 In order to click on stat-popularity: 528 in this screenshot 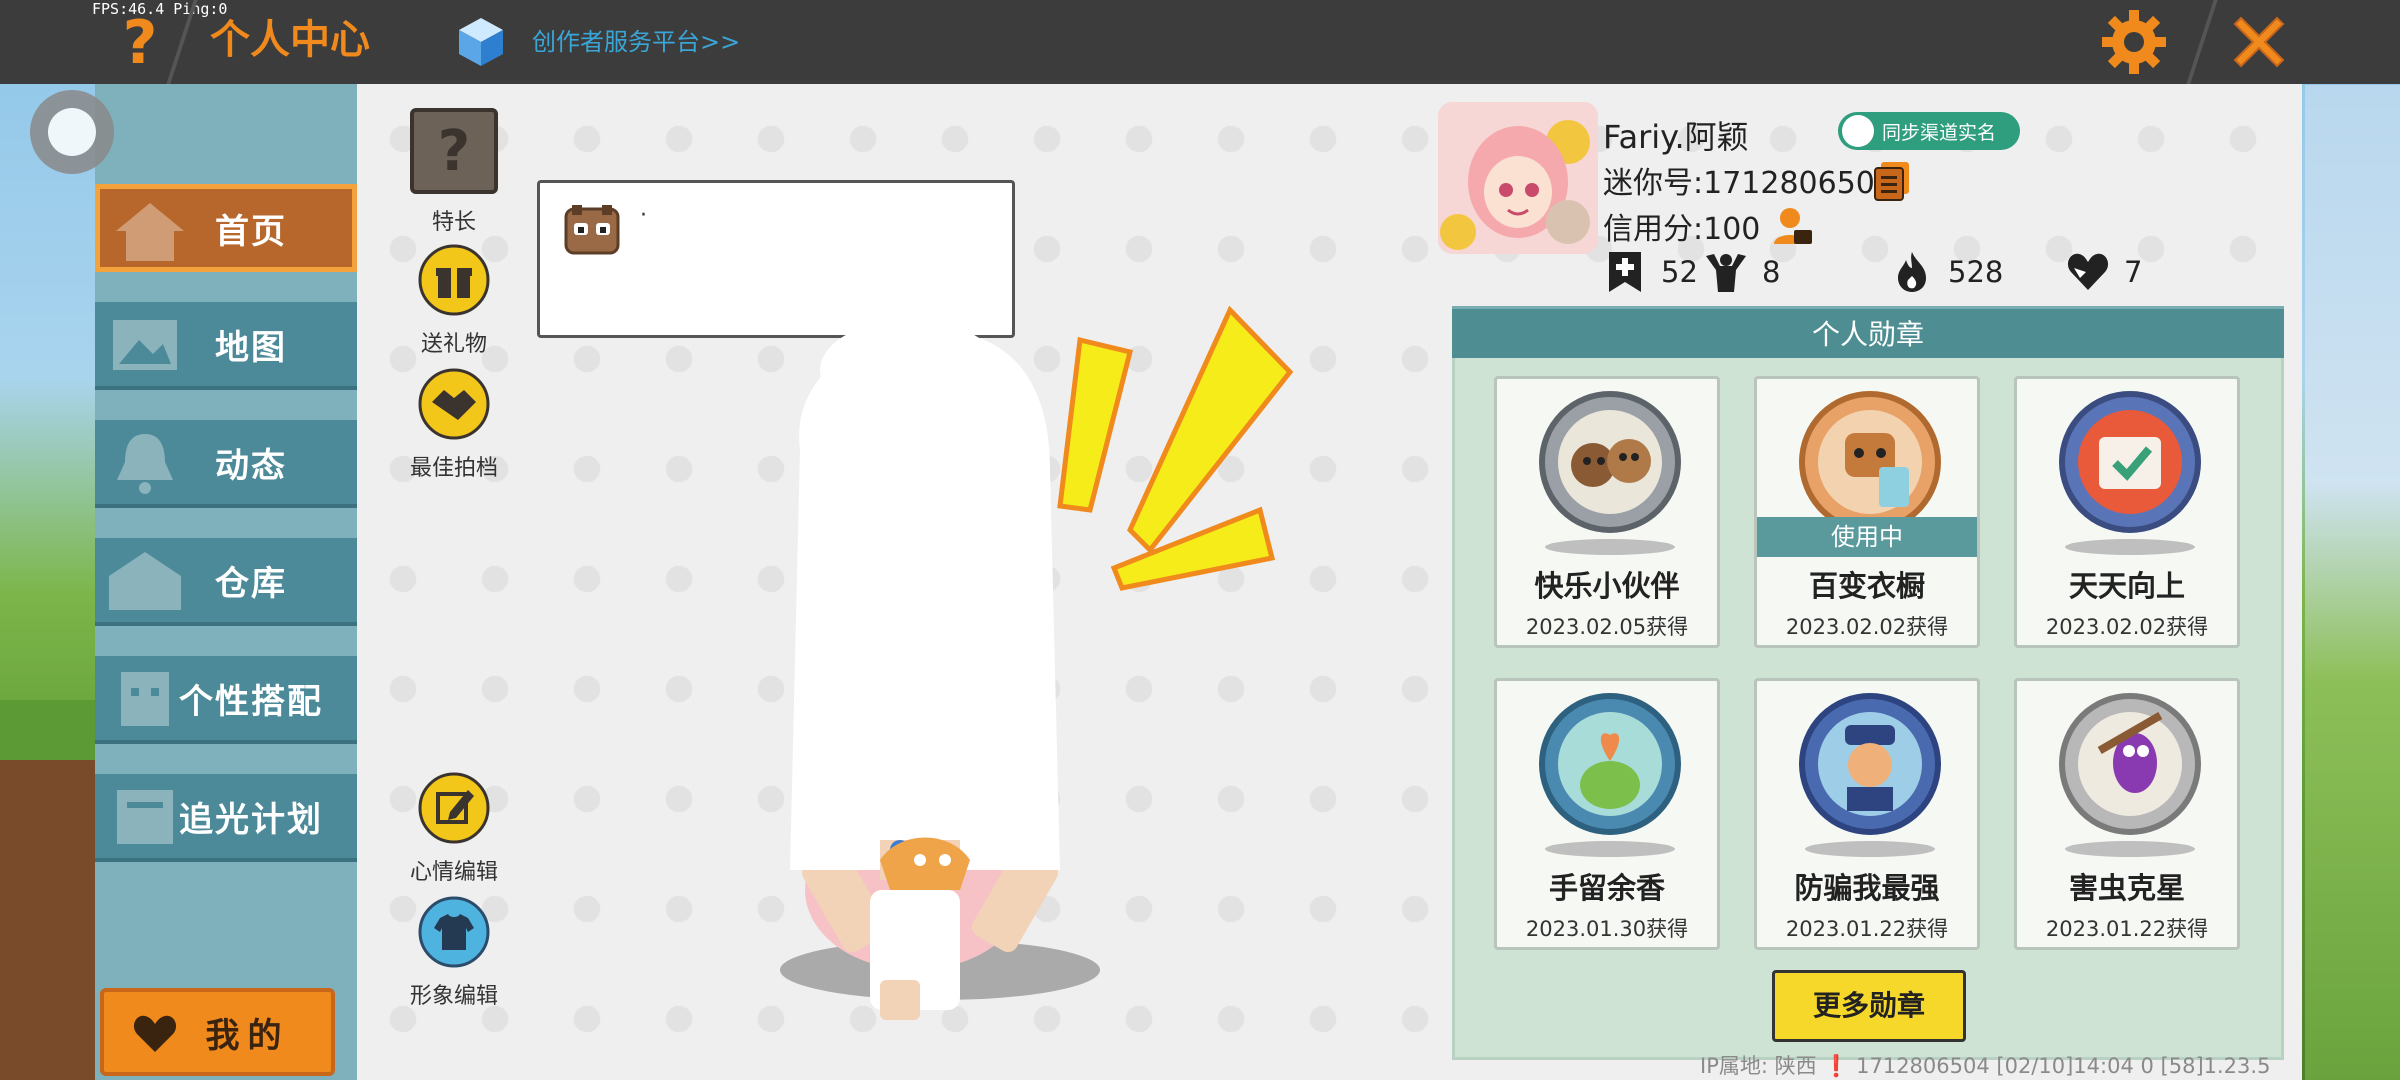, I will do `click(1946, 272)`.